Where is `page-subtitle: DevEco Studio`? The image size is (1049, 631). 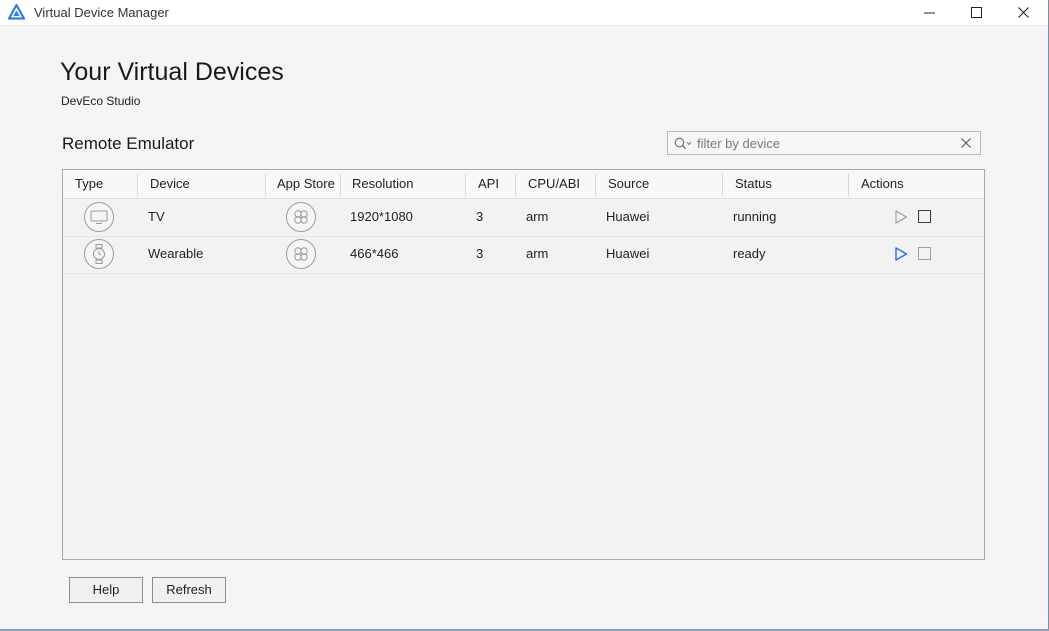
page-subtitle: DevEco Studio is located at coordinates (101, 101).